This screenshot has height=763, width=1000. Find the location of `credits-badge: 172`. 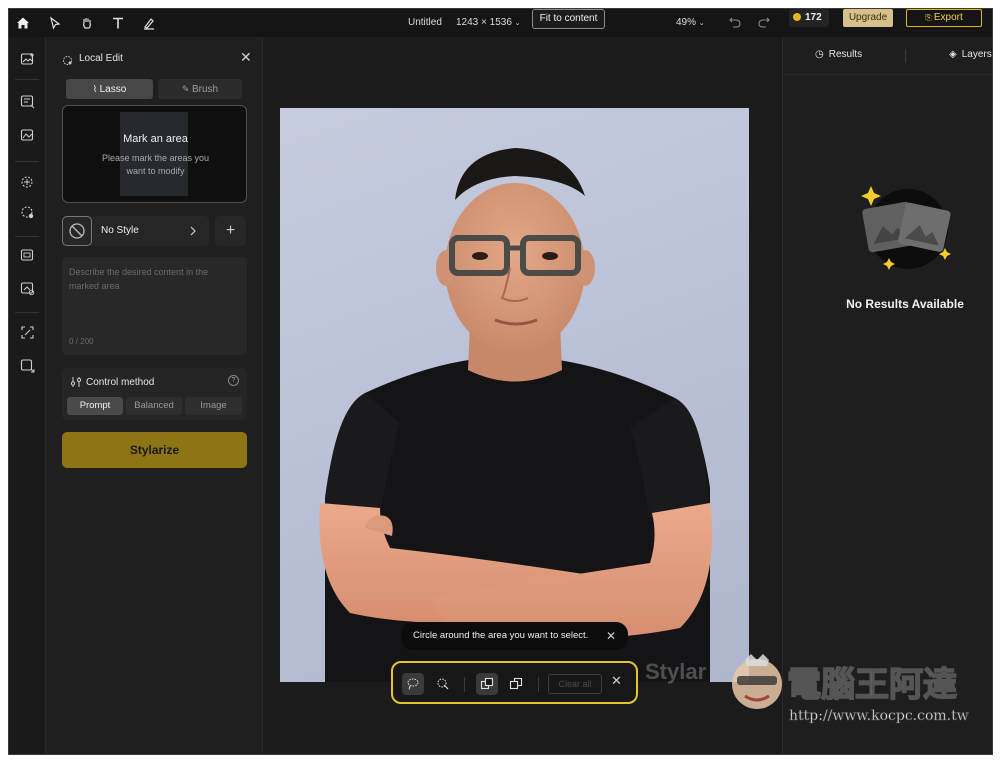

credits-badge: 172 is located at coordinates (809, 18).